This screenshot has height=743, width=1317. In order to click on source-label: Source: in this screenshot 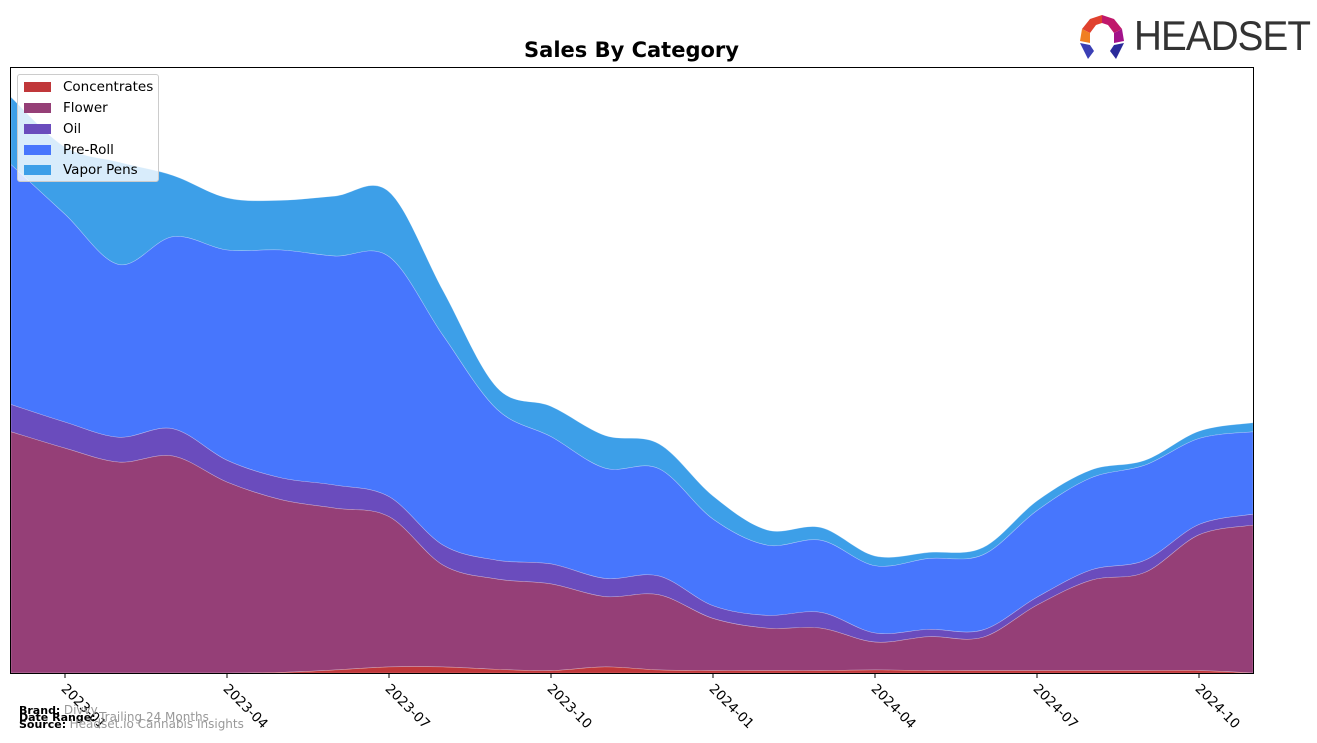, I will do `click(43, 724)`.